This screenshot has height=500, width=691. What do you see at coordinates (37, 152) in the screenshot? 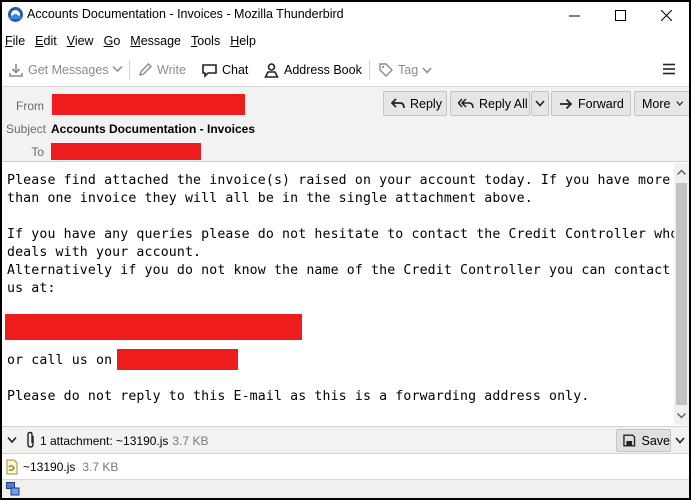
I see `to-label: To` at bounding box center [37, 152].